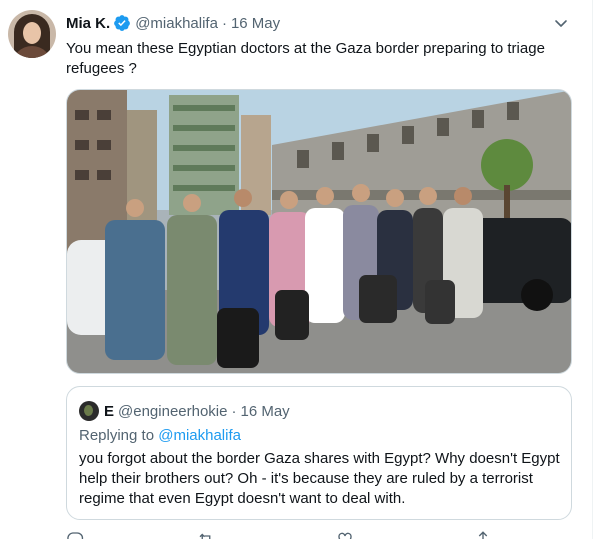 Image resolution: width=593 pixels, height=539 pixels. What do you see at coordinates (561, 23) in the screenshot?
I see `chevron-down-icon` at bounding box center [561, 23].